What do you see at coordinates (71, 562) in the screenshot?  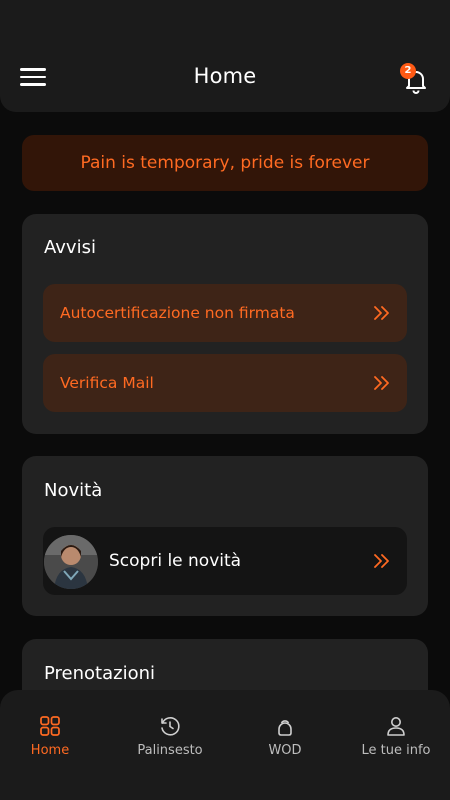 I see `news-avatar-image` at bounding box center [71, 562].